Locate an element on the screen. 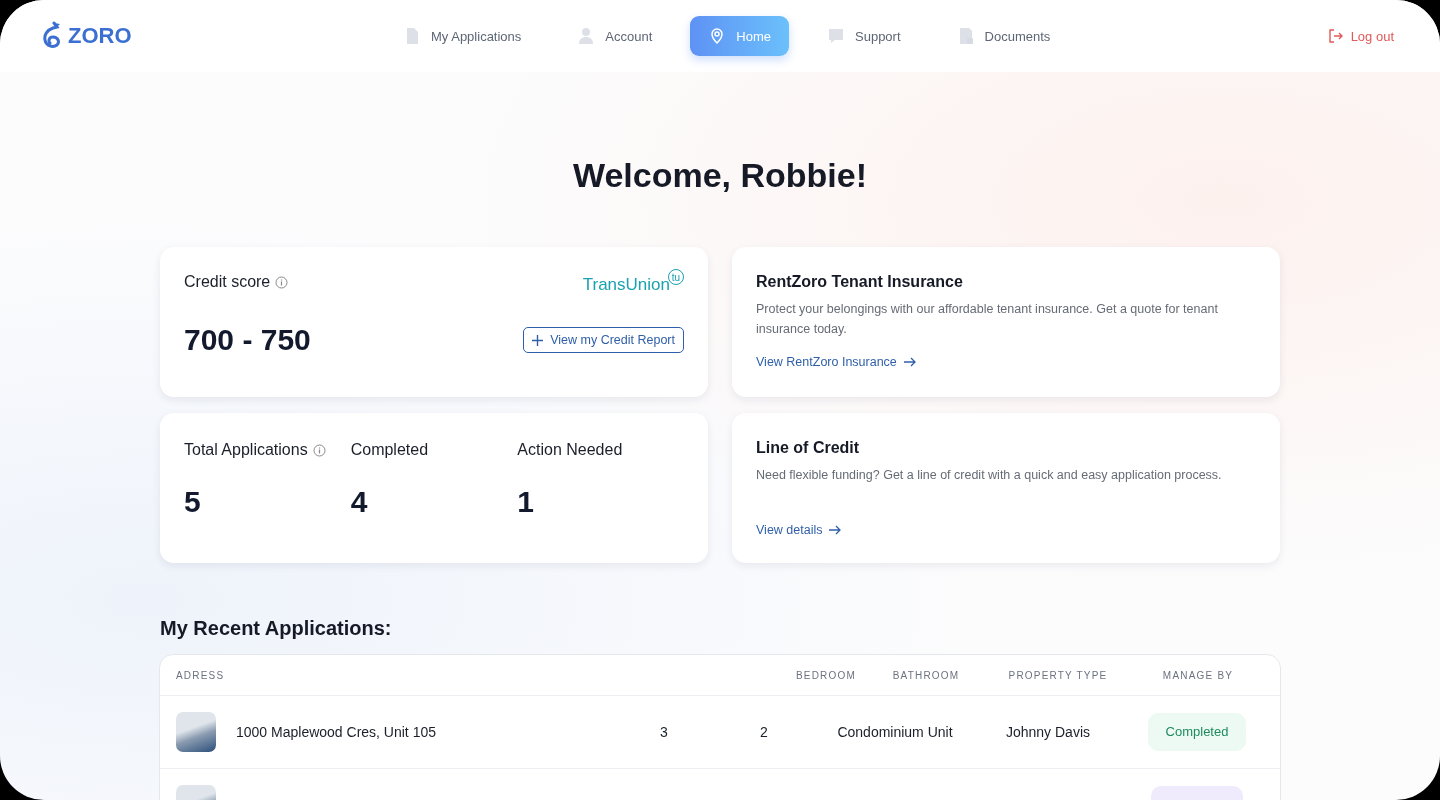 Image resolution: width=1440 pixels, height=800 pixels. section-heading: My Recent Applications: is located at coordinates (276, 628).